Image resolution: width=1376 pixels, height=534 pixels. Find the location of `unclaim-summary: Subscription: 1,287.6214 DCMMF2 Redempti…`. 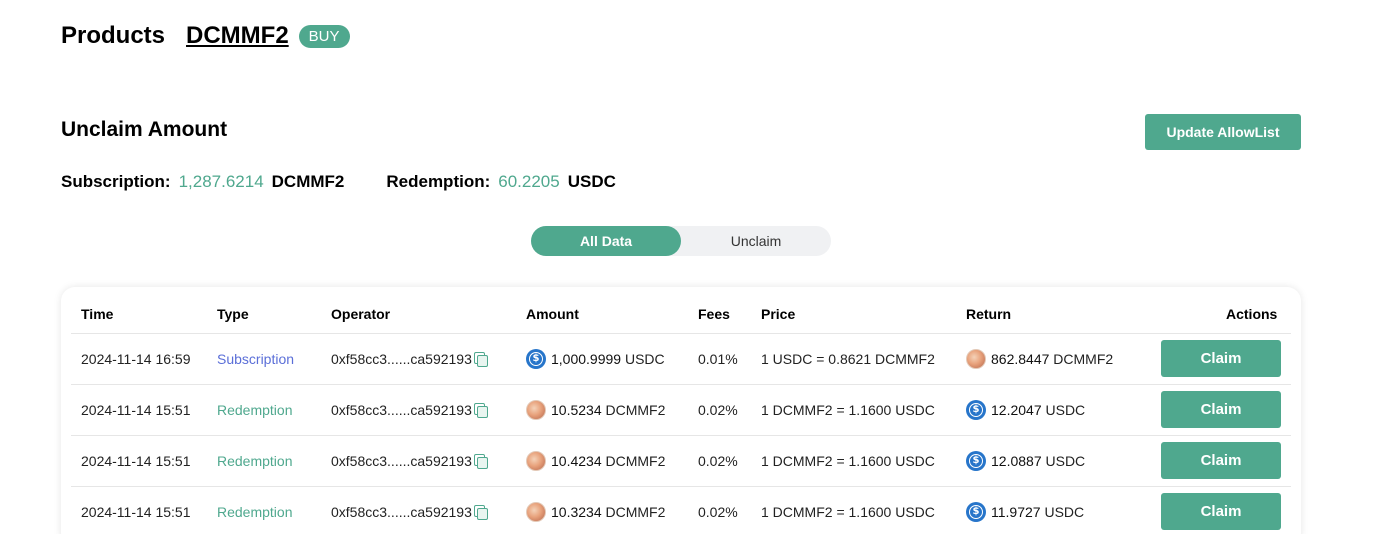

unclaim-summary: Subscription: 1,287.6214 DCMMF2 Redempti… is located at coordinates (338, 182).